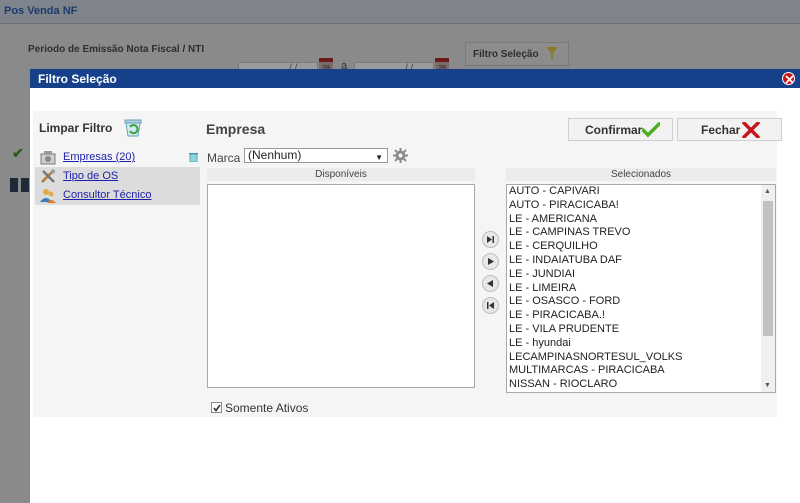 This screenshot has height=503, width=800. I want to click on only-active-checkbox, so click(216, 407).